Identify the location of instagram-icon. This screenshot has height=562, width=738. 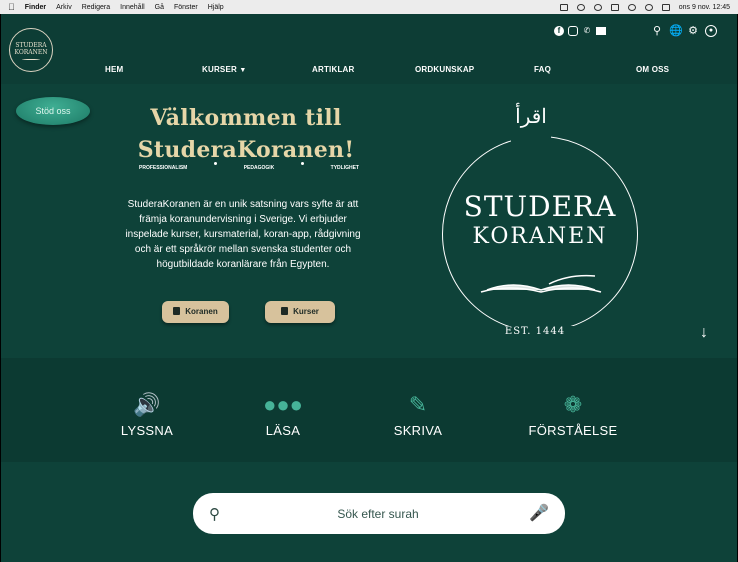
(573, 31).